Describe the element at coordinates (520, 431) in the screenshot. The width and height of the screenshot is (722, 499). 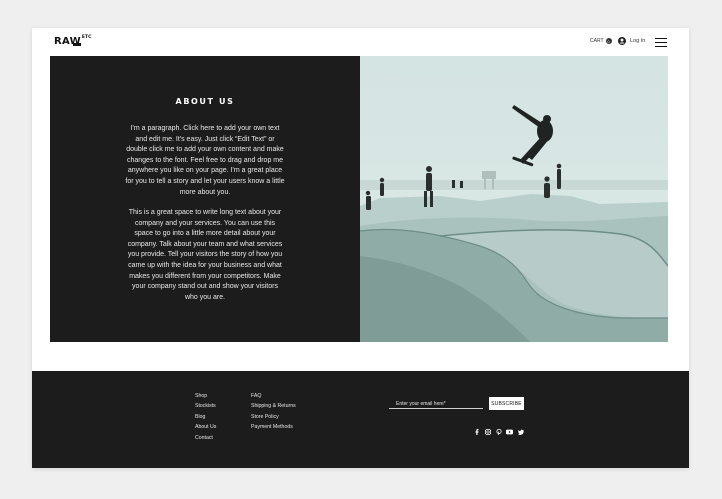
I see `twitter-icon` at that location.